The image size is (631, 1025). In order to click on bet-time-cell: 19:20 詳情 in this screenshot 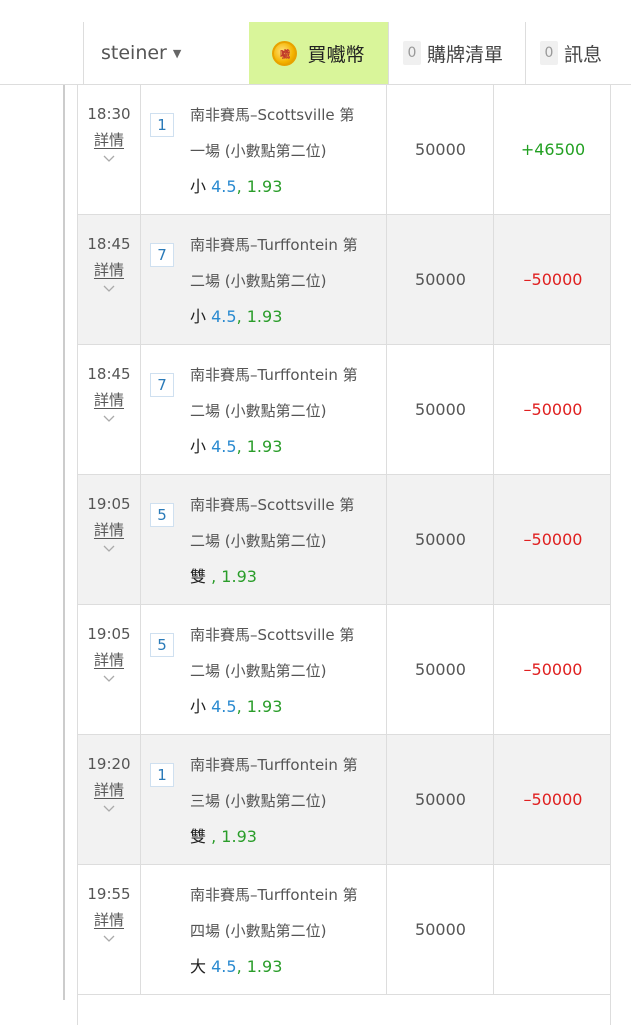, I will do `click(109, 799)`.